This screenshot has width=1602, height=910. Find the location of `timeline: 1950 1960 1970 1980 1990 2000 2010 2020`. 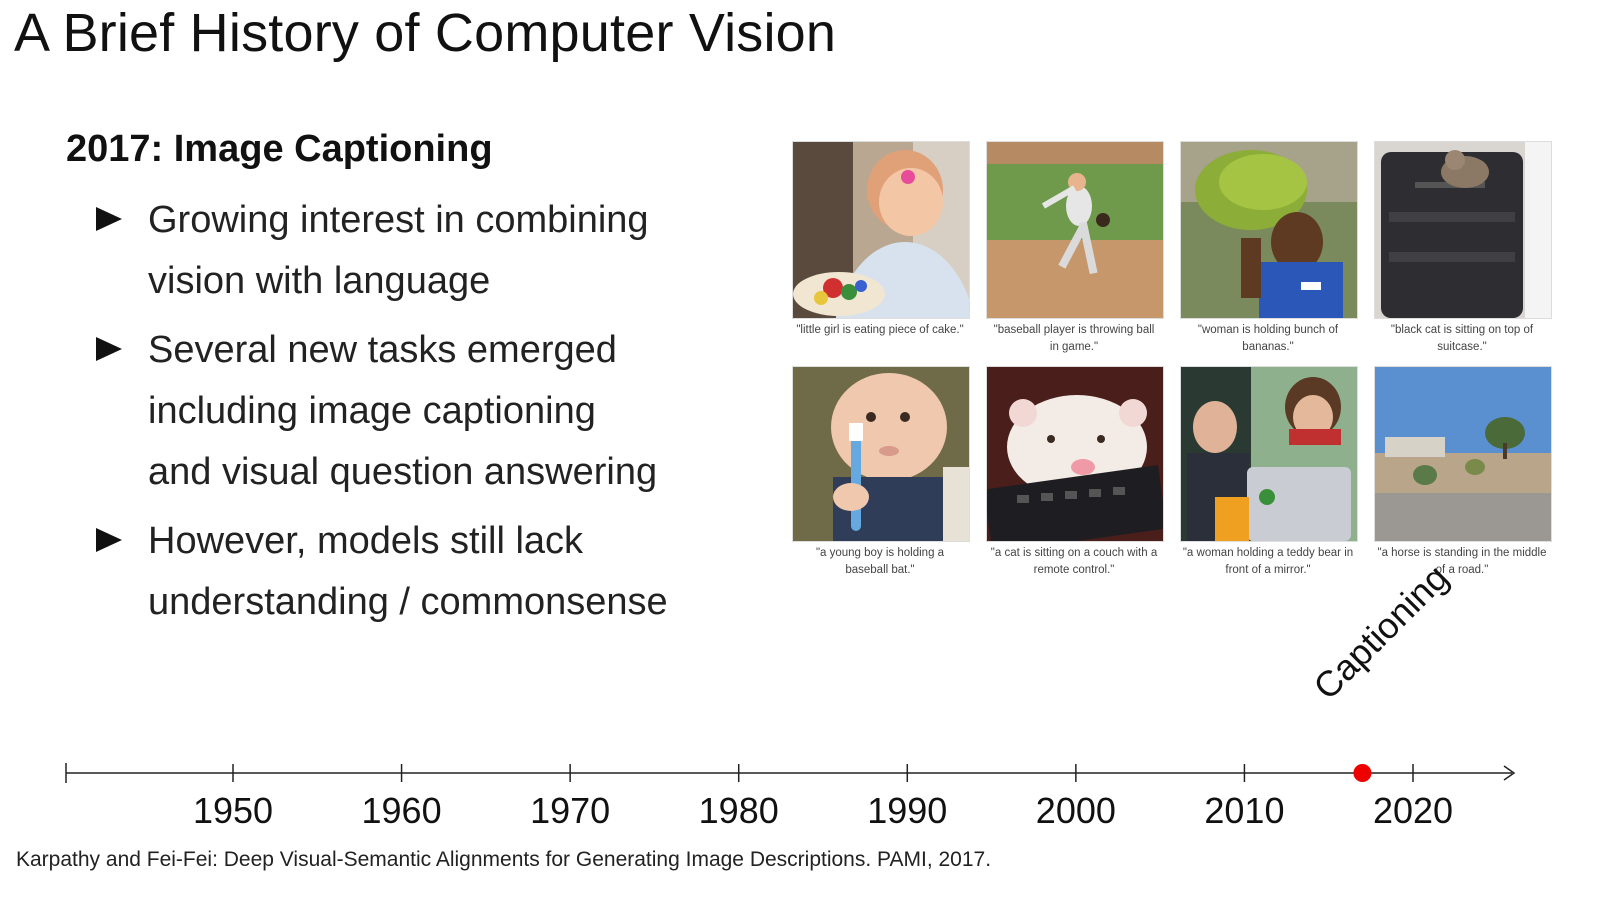

timeline: 1950 1960 1970 1980 1990 2000 2010 2020 is located at coordinates (801, 790).